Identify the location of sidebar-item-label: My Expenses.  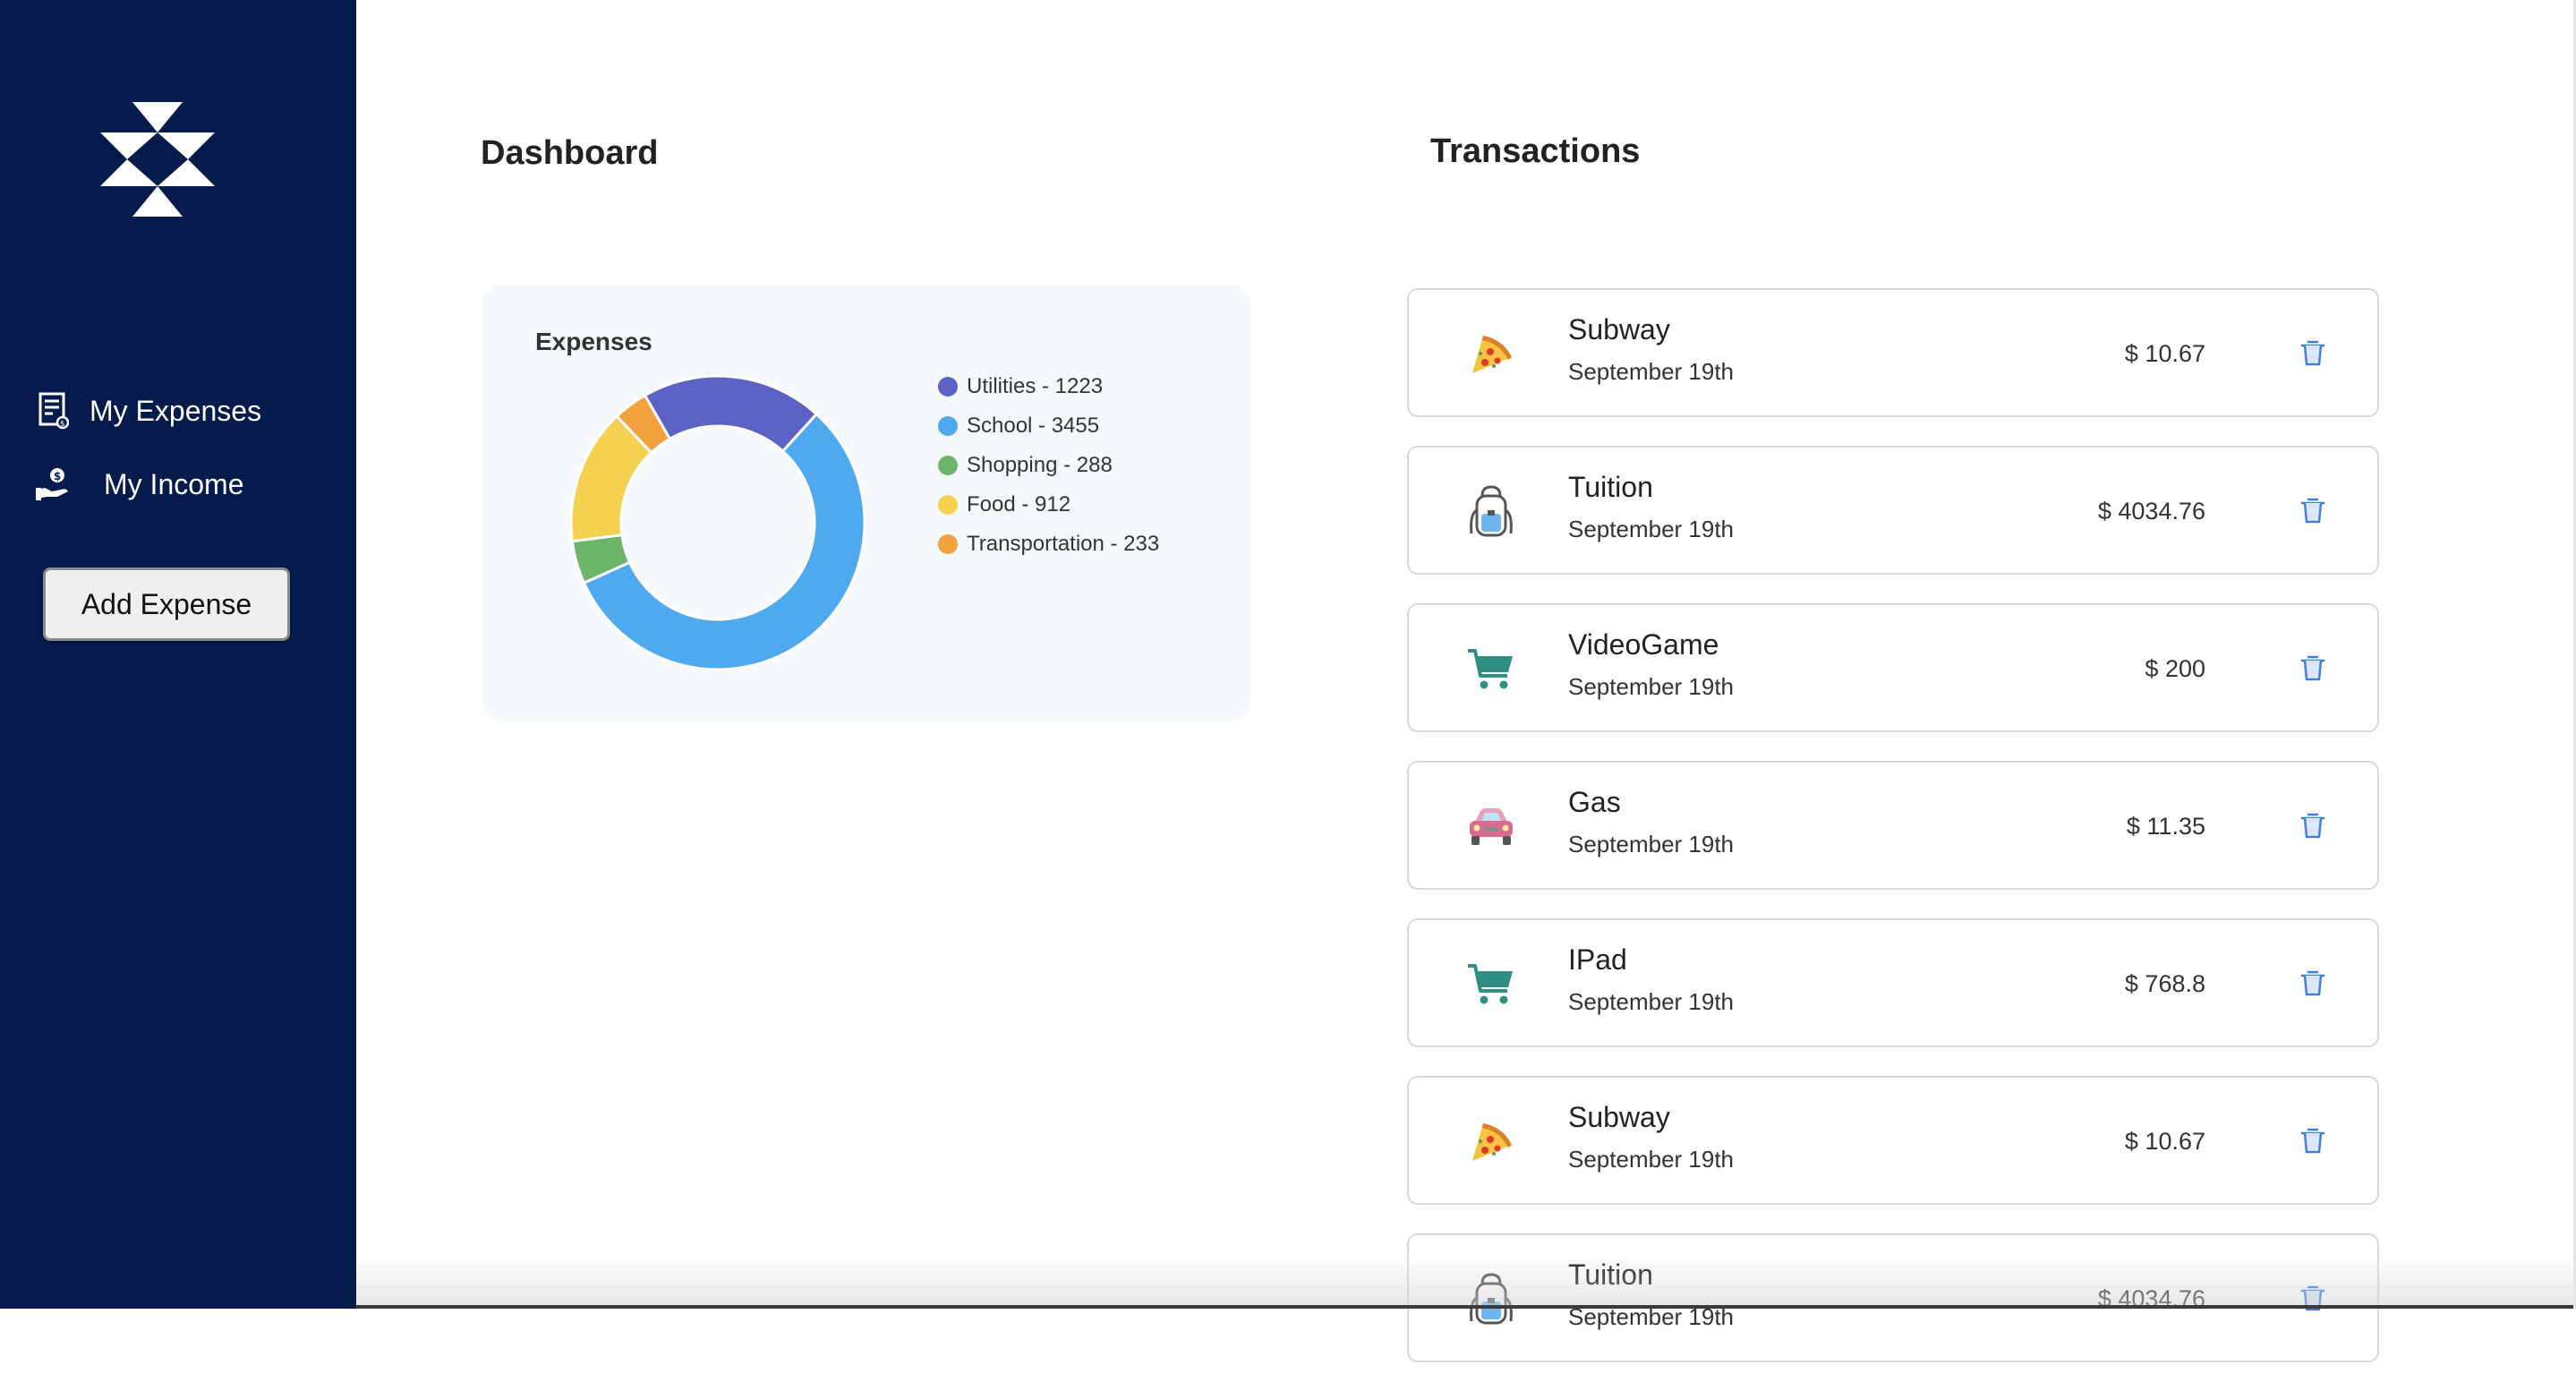
(176, 410).